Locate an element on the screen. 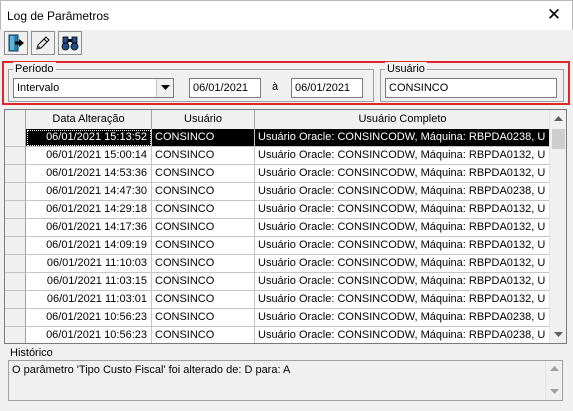 The width and height of the screenshot is (573, 411). cell-data-alteracao: 06/01/2021 11:03:01 is located at coordinates (89, 300).